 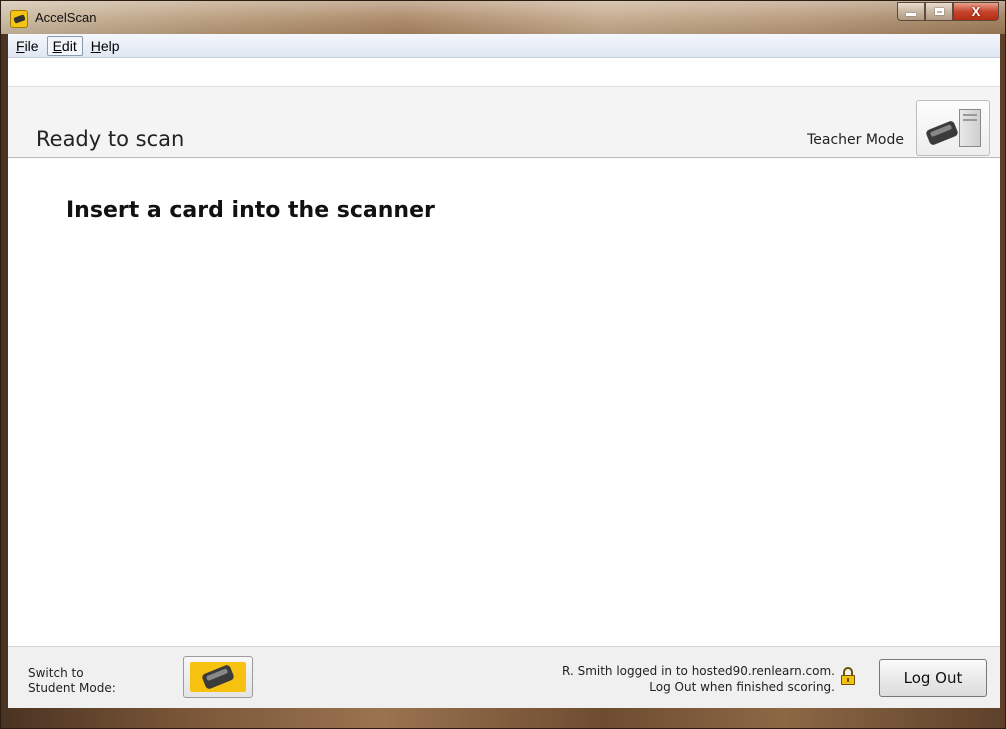 I want to click on student-mode-icon-bg, so click(x=218, y=677).